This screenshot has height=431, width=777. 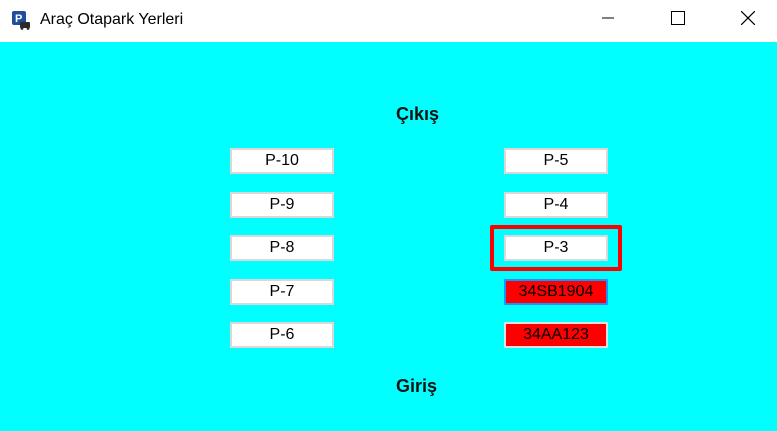 I want to click on maximize-icon, so click(x=678, y=20).